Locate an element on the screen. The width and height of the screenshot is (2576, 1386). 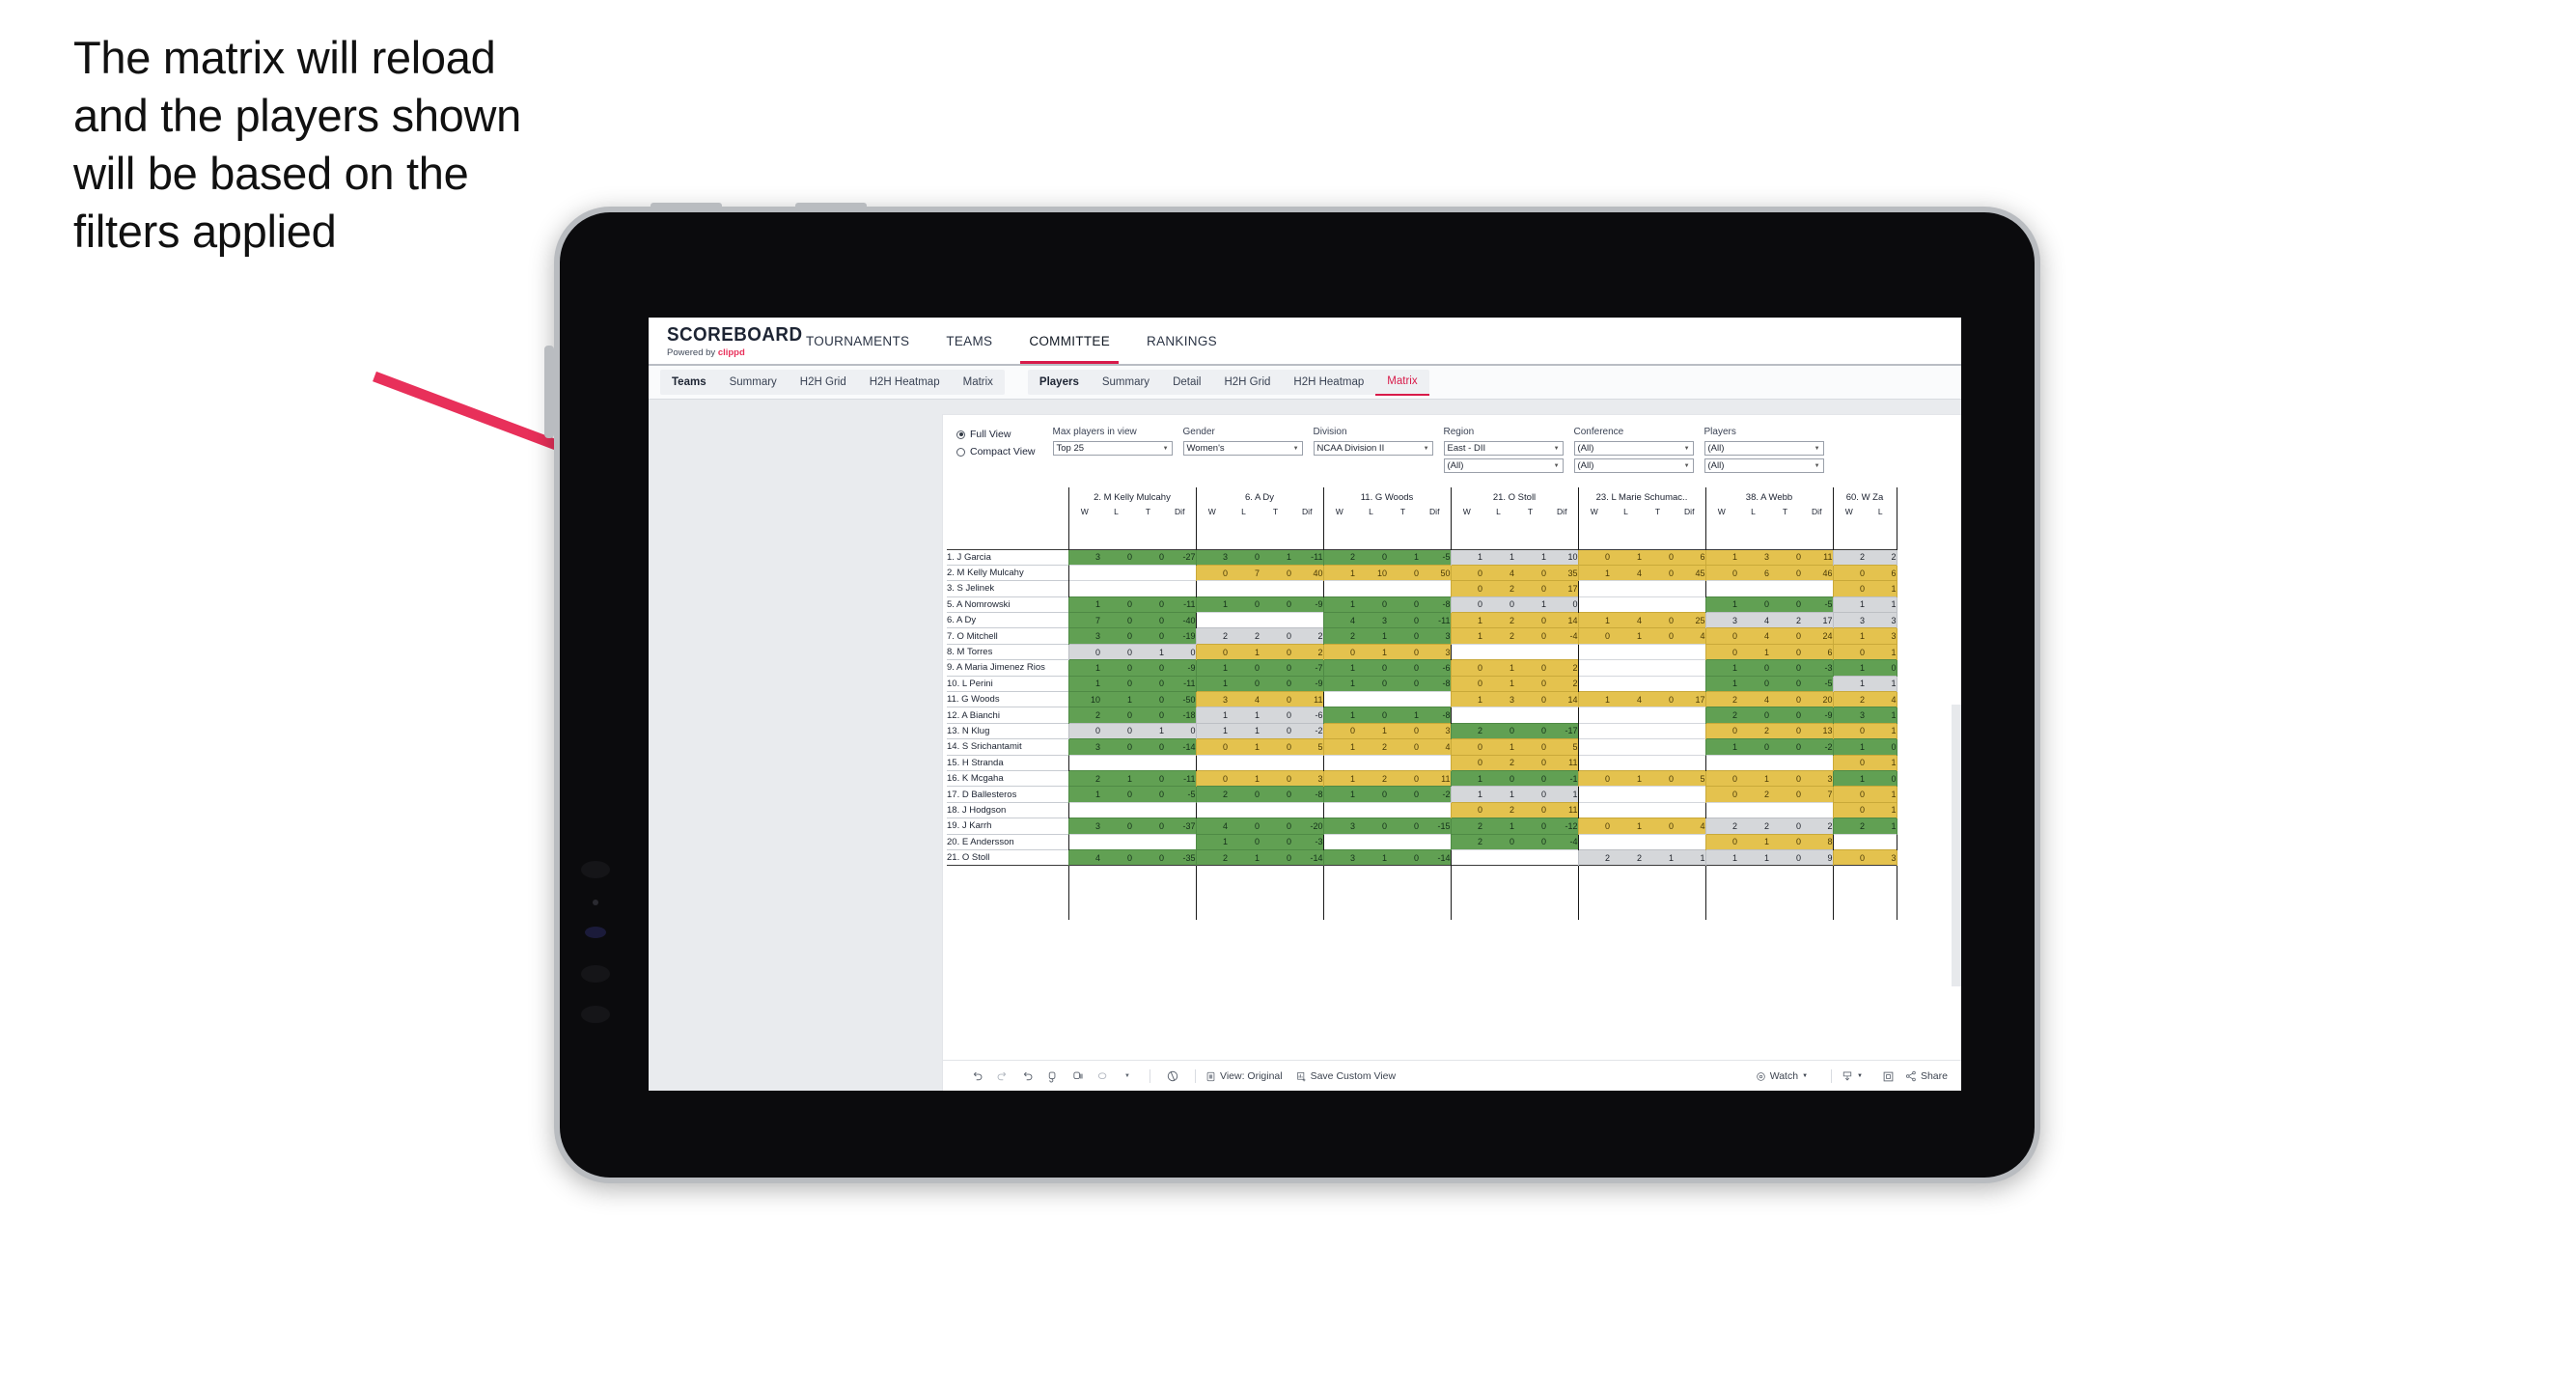
matrix-subheader-l: L is located at coordinates (1753, 522).